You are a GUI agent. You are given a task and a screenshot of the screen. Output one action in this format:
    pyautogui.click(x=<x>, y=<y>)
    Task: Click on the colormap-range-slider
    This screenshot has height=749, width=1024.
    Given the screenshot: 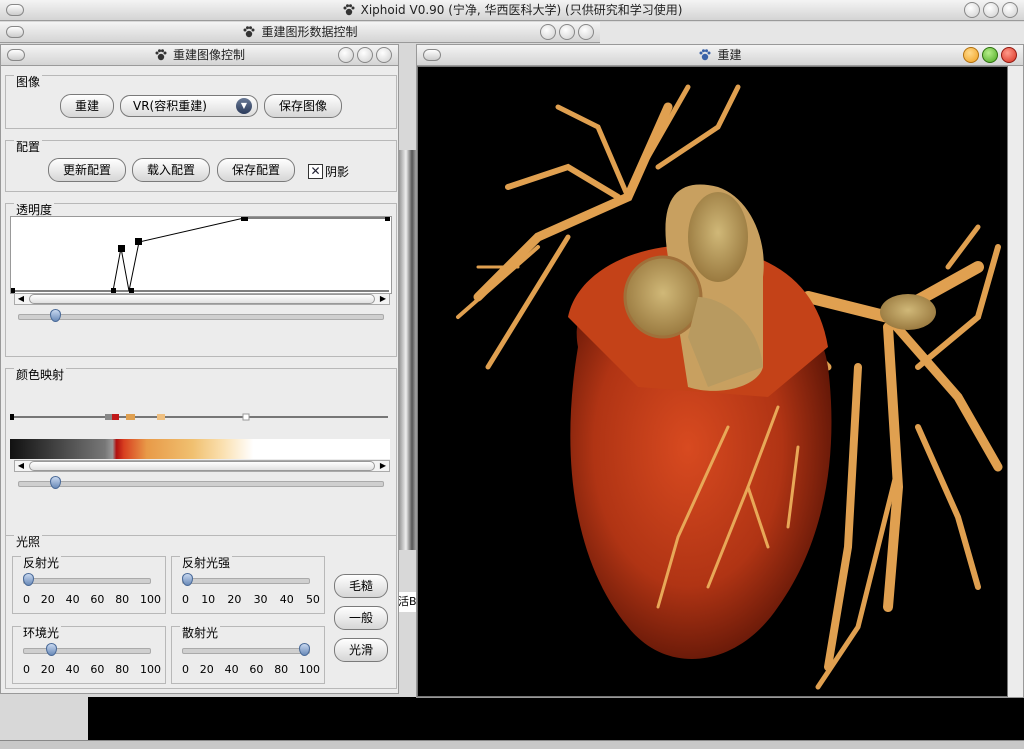 What is the action you would take?
    pyautogui.click(x=201, y=483)
    